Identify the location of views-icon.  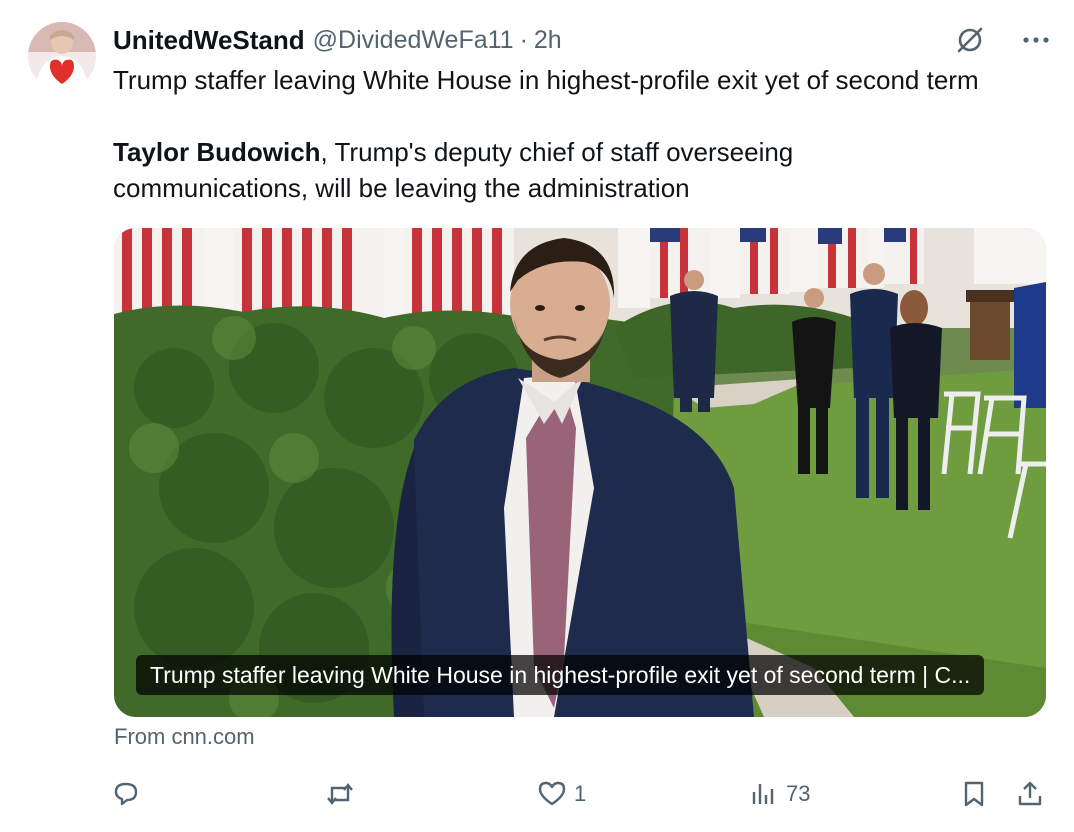
(763, 794).